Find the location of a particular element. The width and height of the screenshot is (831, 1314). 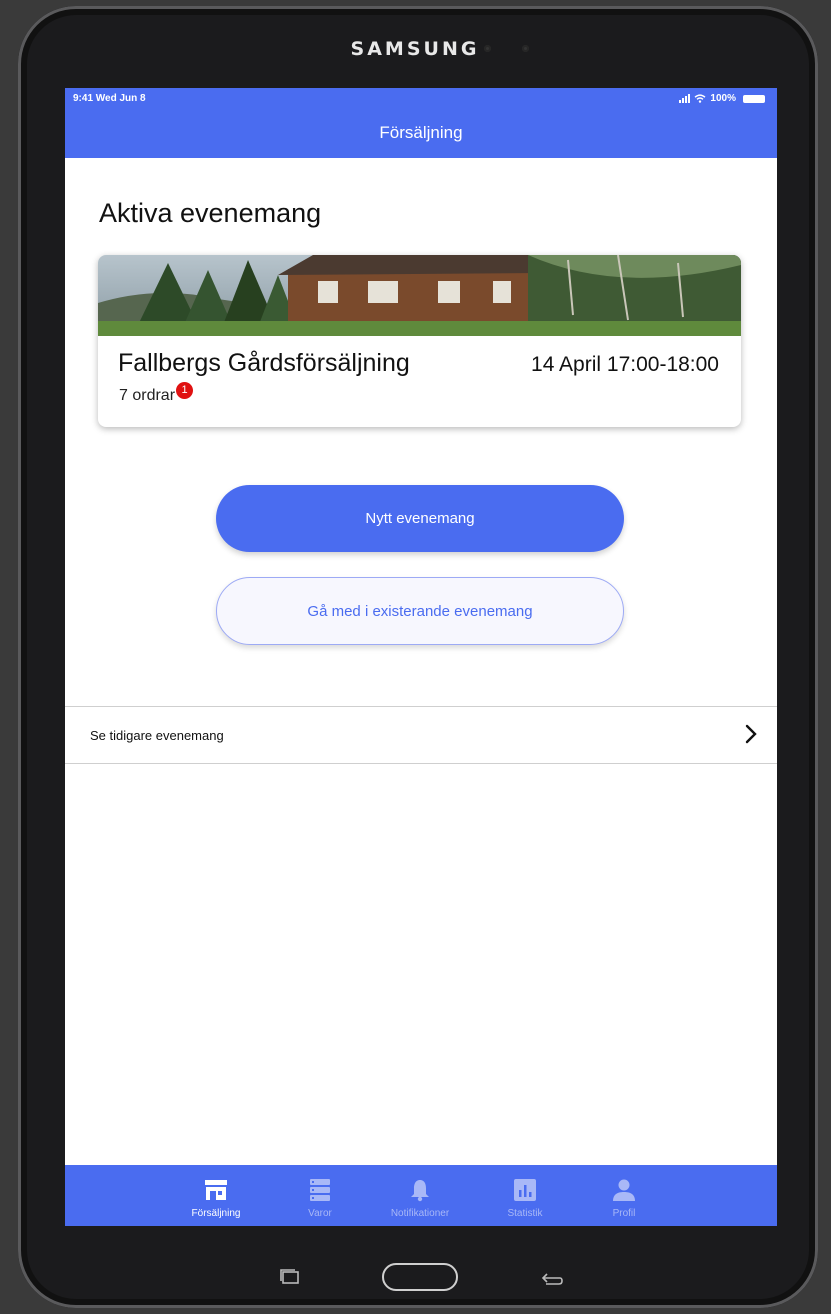

tab-label: Statistik is located at coordinates (525, 1213).